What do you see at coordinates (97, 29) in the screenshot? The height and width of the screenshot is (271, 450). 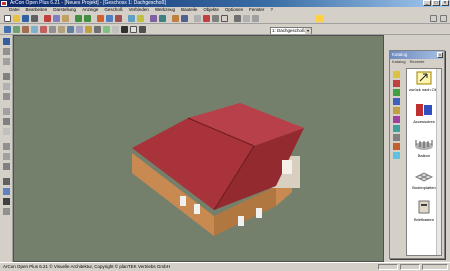 I see `text-tool-icon` at bounding box center [97, 29].